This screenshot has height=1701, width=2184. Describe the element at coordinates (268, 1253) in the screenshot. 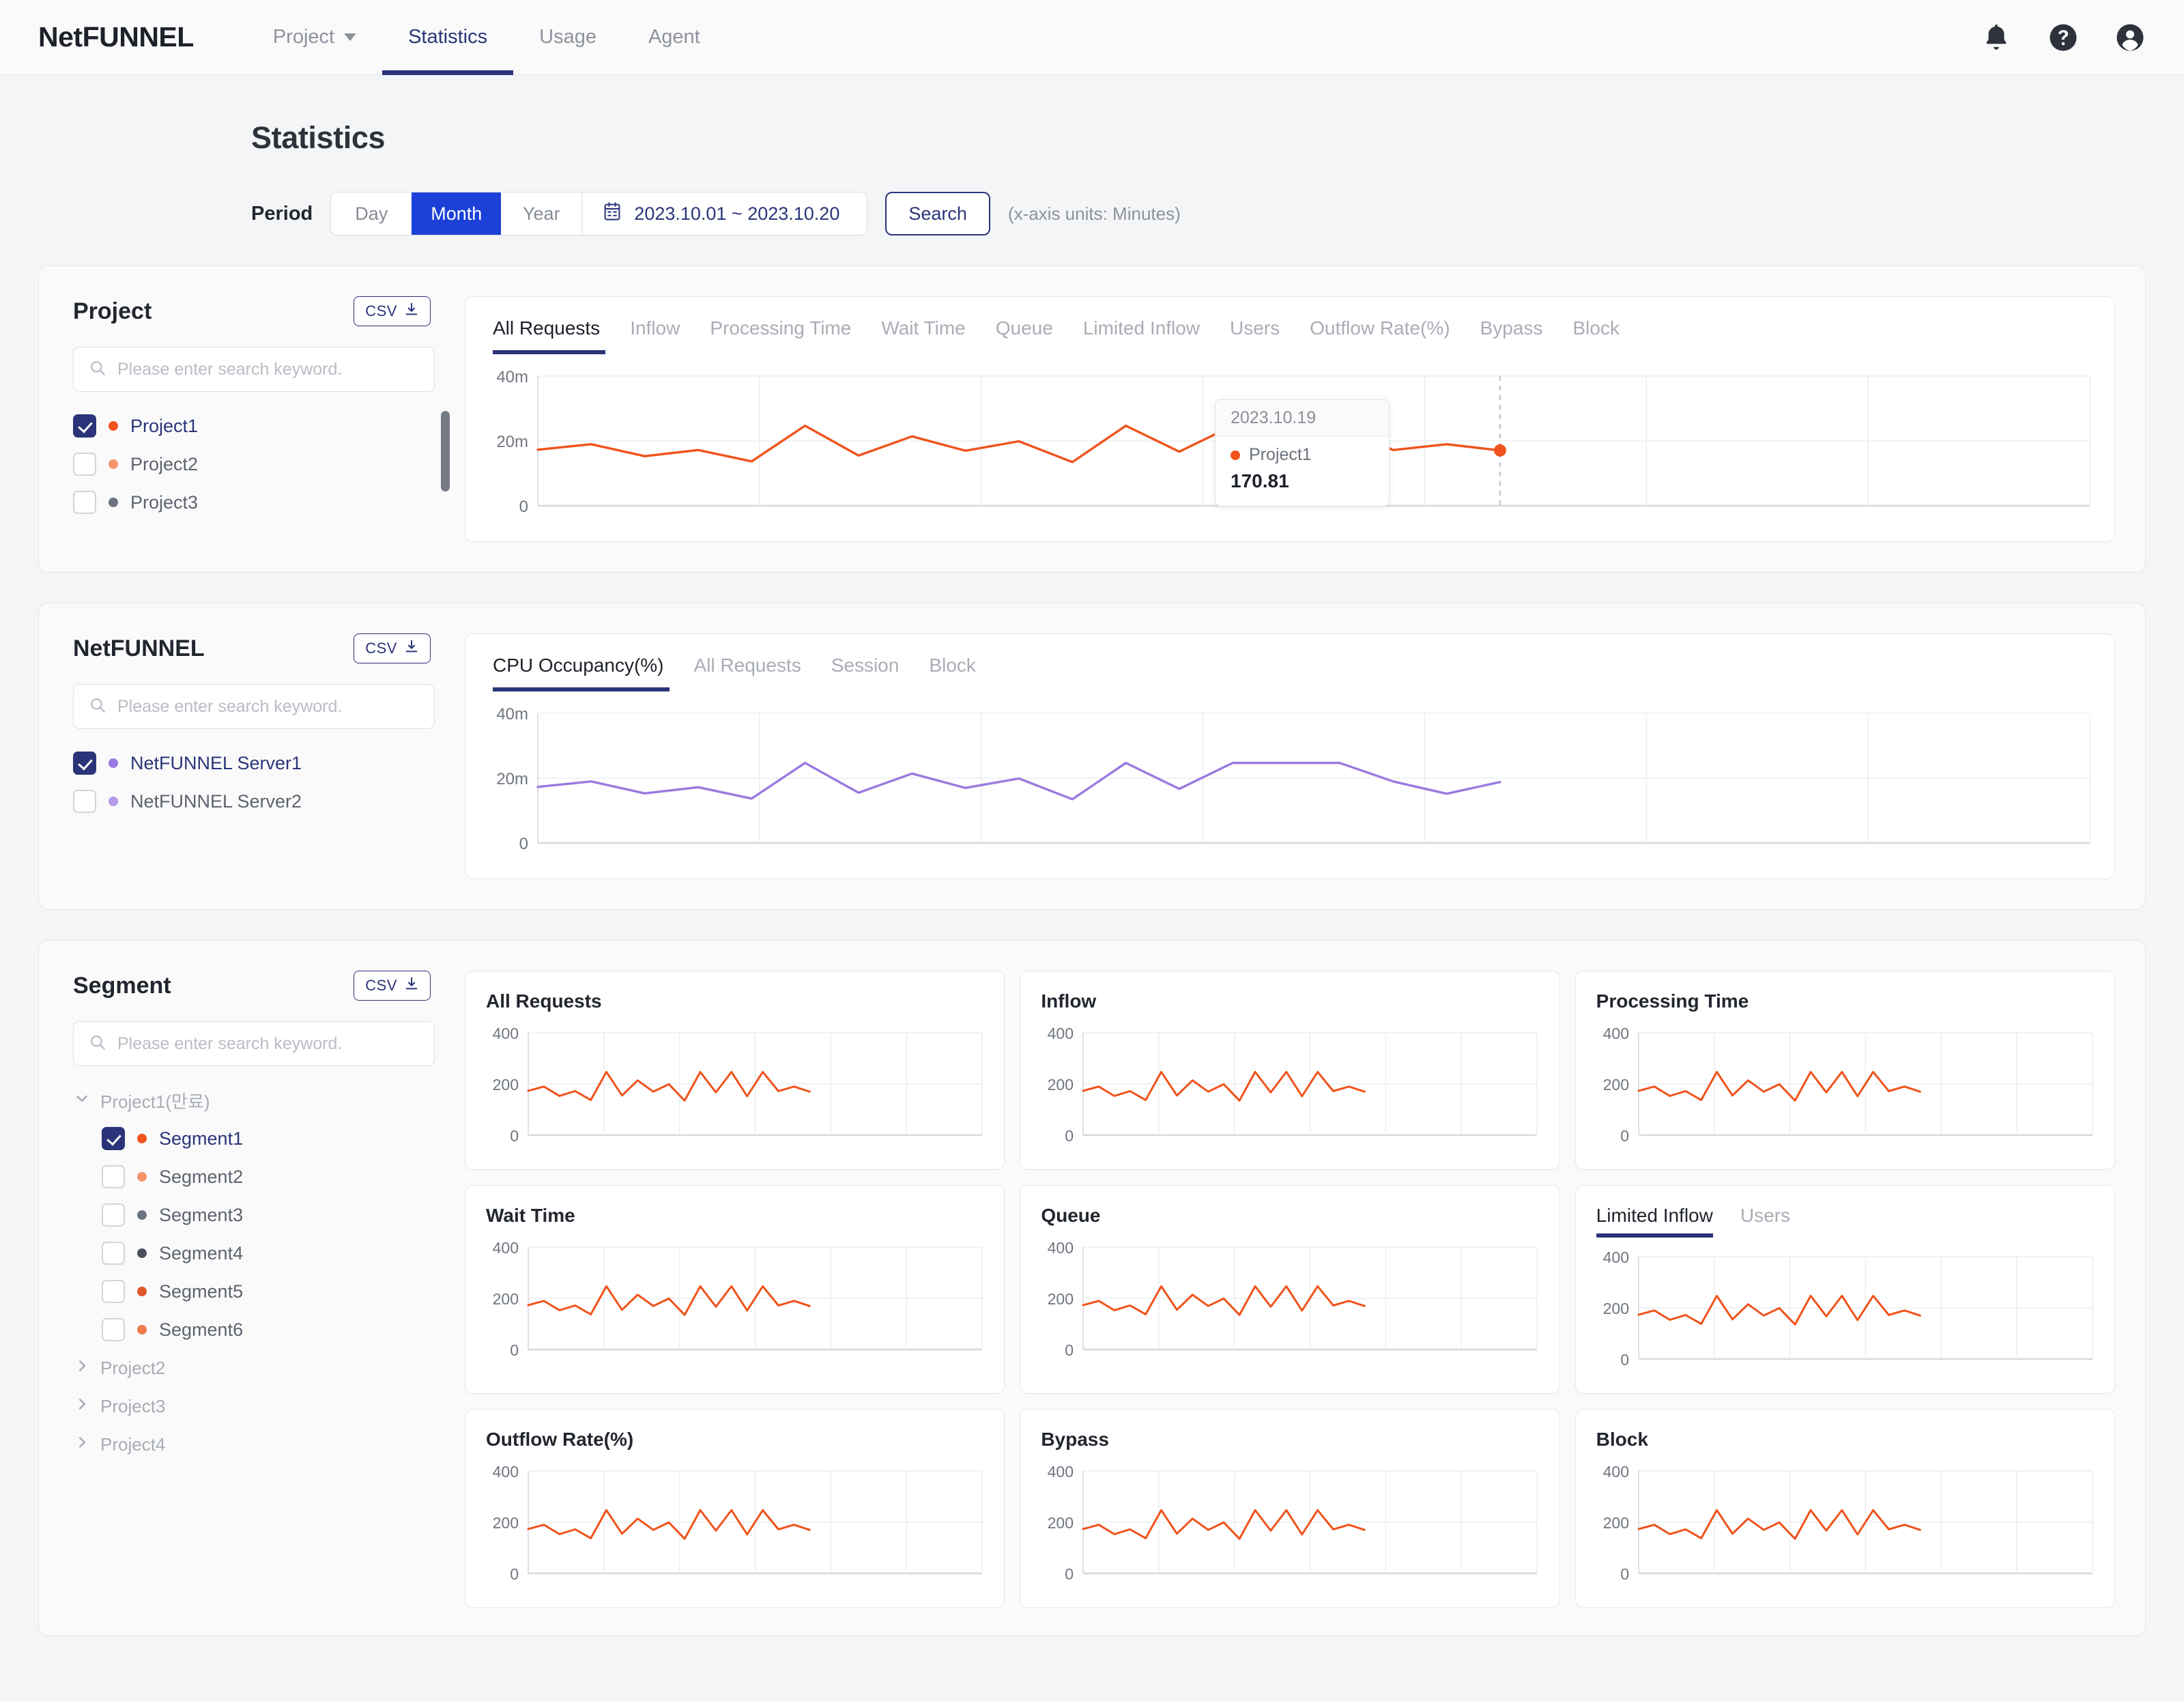

I see `segment-option-segment4: Segment4` at that location.